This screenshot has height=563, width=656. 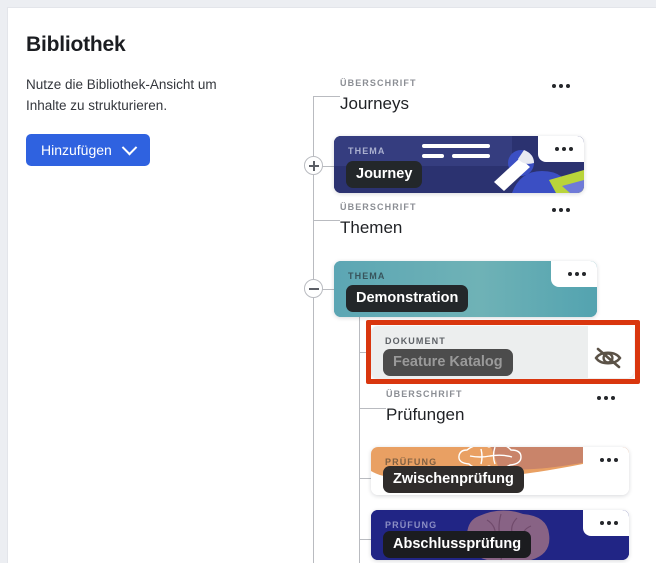 What do you see at coordinates (608, 358) in the screenshot?
I see `eye-off-icon` at bounding box center [608, 358].